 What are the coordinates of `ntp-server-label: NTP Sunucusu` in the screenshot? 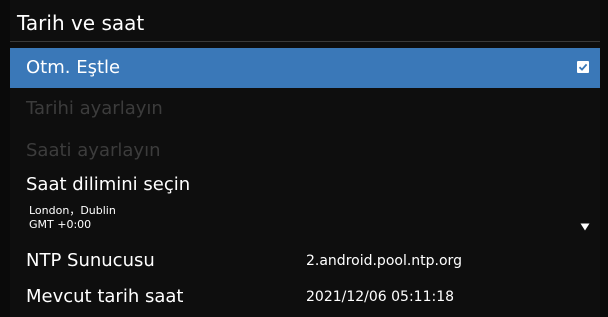 It's located at (90, 260).